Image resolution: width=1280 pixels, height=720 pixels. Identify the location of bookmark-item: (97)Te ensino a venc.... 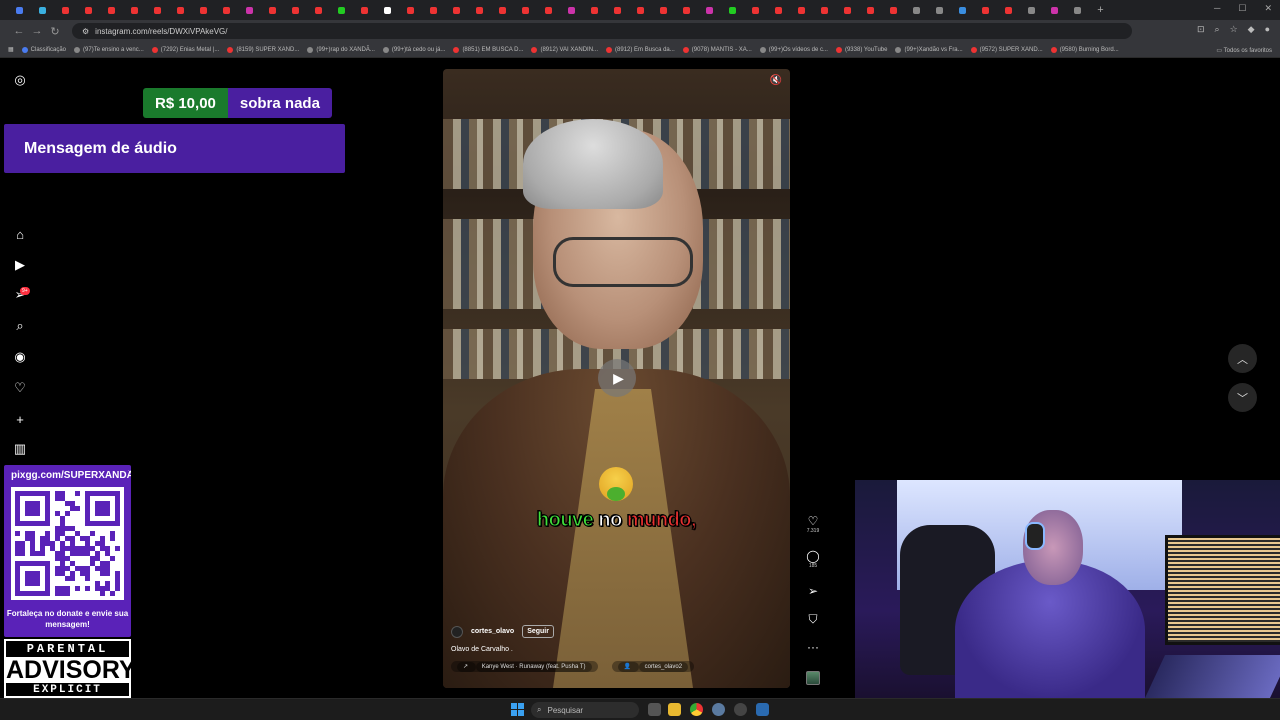
(109, 49).